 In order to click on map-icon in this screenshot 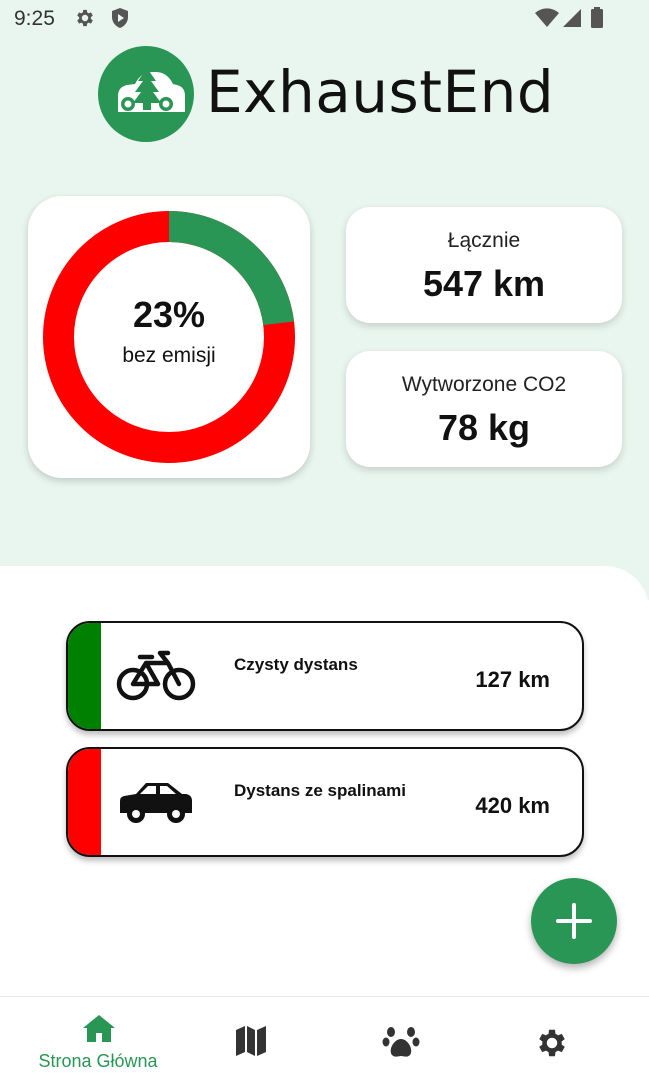, I will do `click(251, 1043)`.